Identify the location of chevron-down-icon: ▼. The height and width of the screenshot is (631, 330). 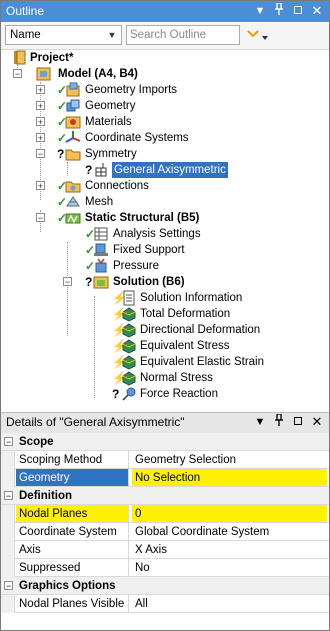
(112, 35).